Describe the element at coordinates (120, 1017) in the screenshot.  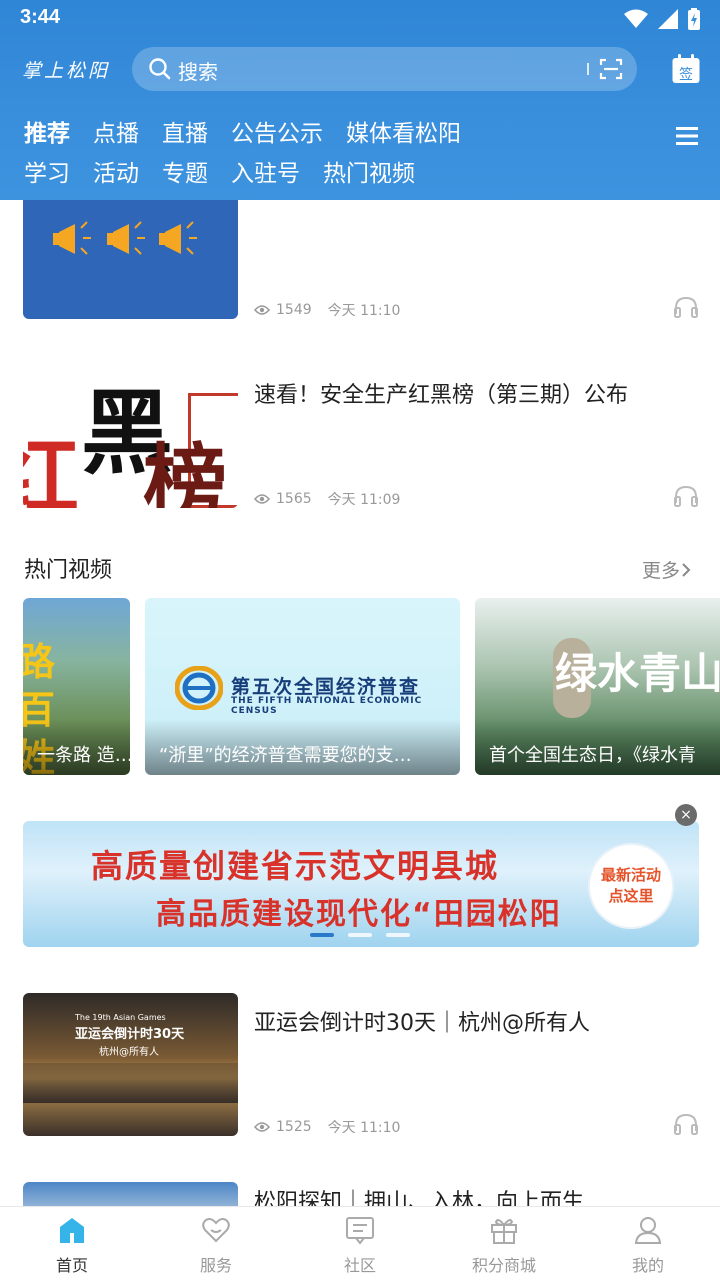
I see `thumbnail-text: The 19th Asian Games` at that location.